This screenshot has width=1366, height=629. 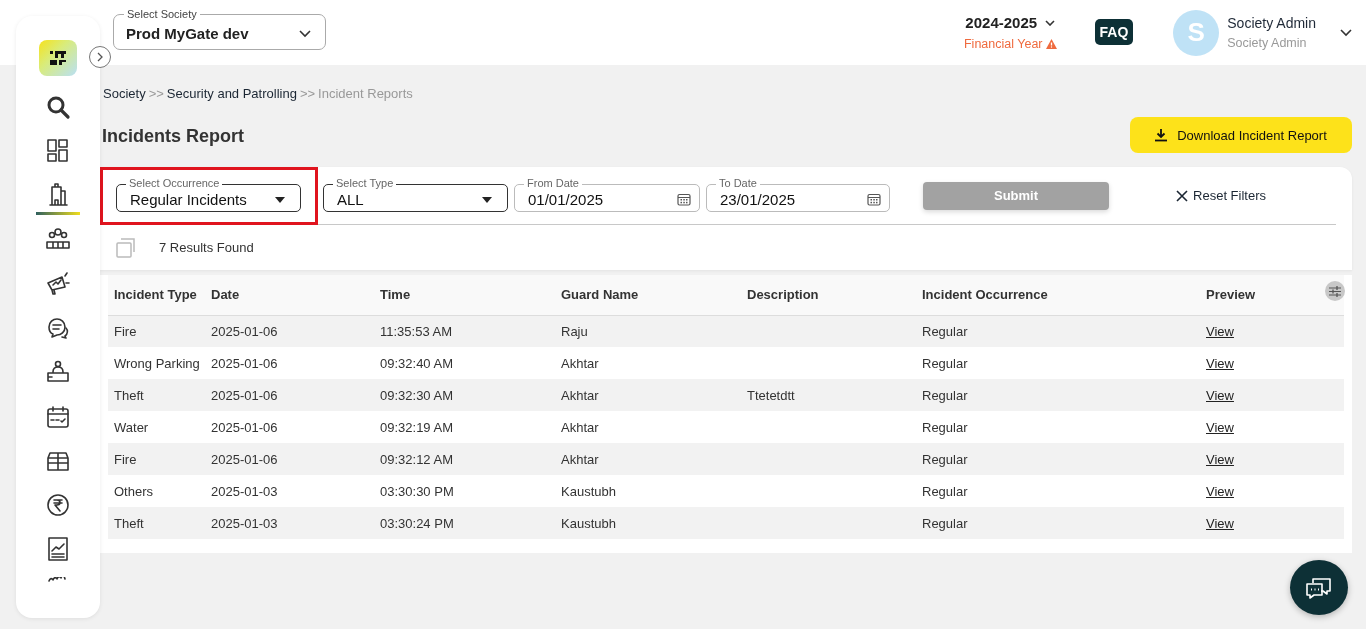 What do you see at coordinates (648, 295) in the screenshot?
I see `column-header: Guard Name` at bounding box center [648, 295].